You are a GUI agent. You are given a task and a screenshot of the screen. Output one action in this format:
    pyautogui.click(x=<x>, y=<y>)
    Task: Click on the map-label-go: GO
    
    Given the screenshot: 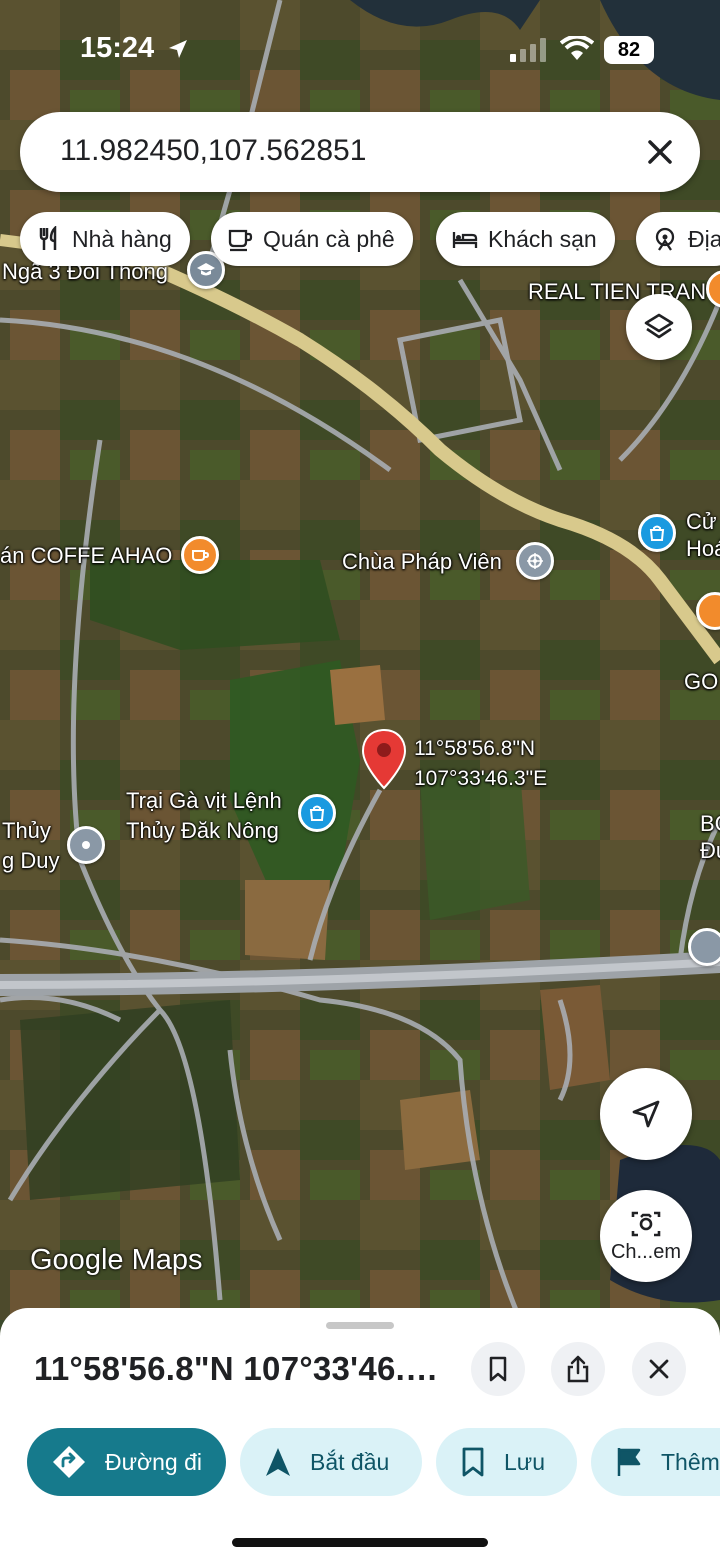 What is the action you would take?
    pyautogui.click(x=701, y=681)
    